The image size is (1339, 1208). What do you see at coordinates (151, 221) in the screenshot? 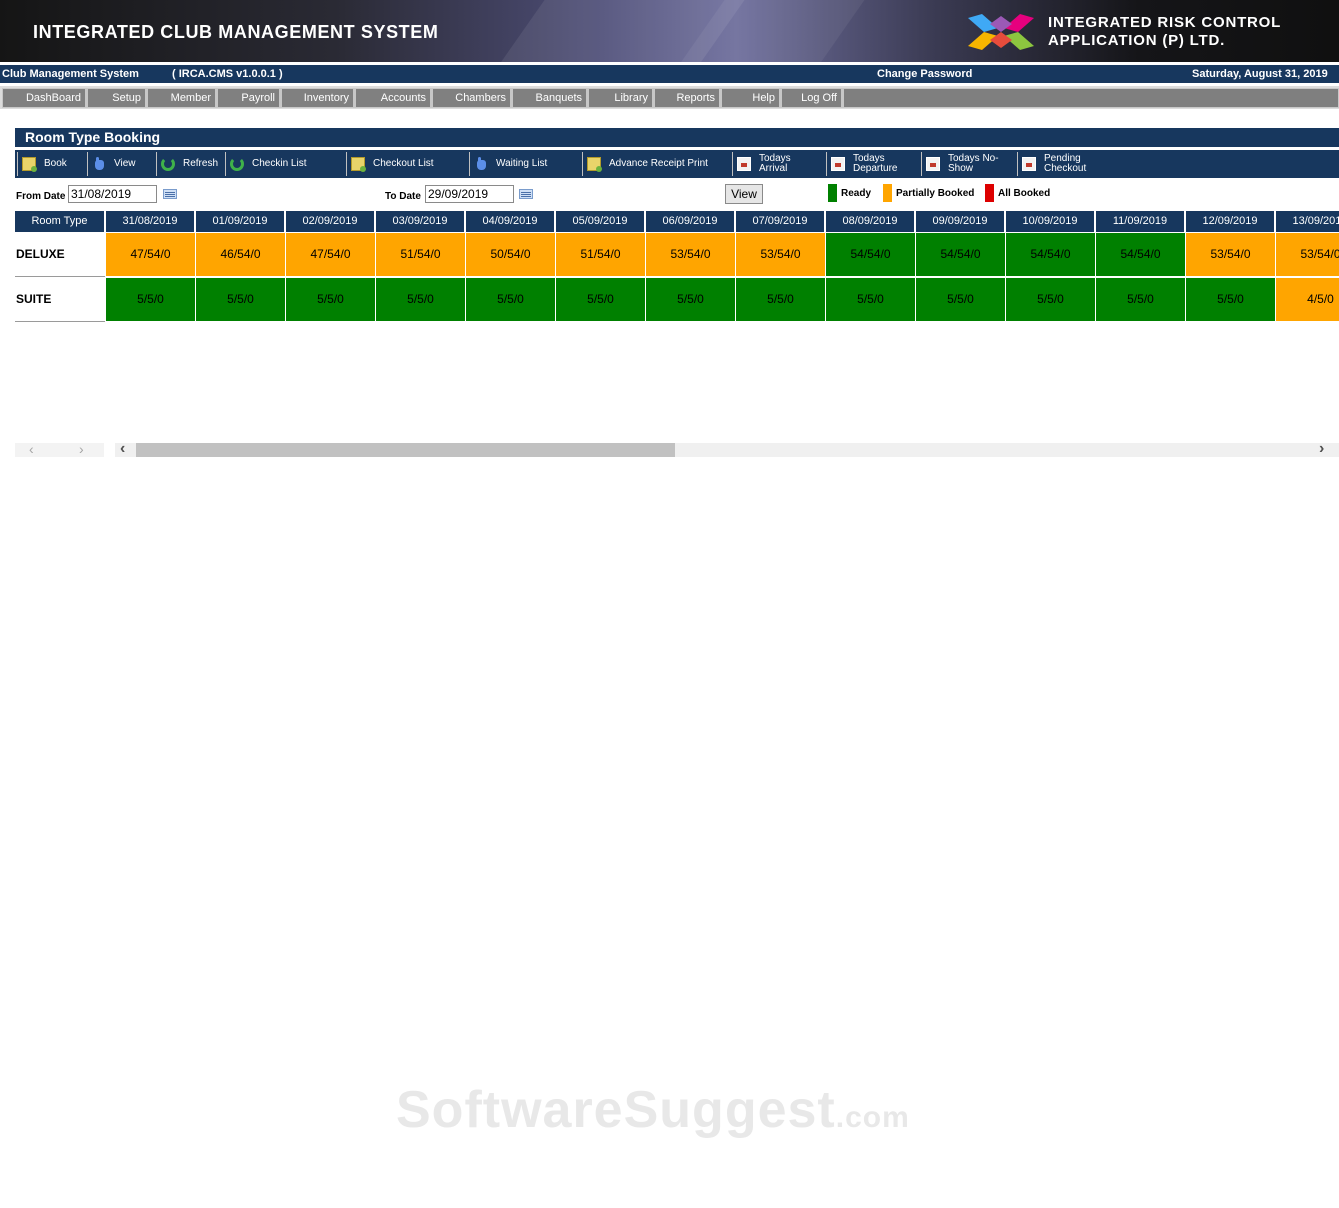
I see `date-column-header: 31/08/2019` at bounding box center [151, 221].